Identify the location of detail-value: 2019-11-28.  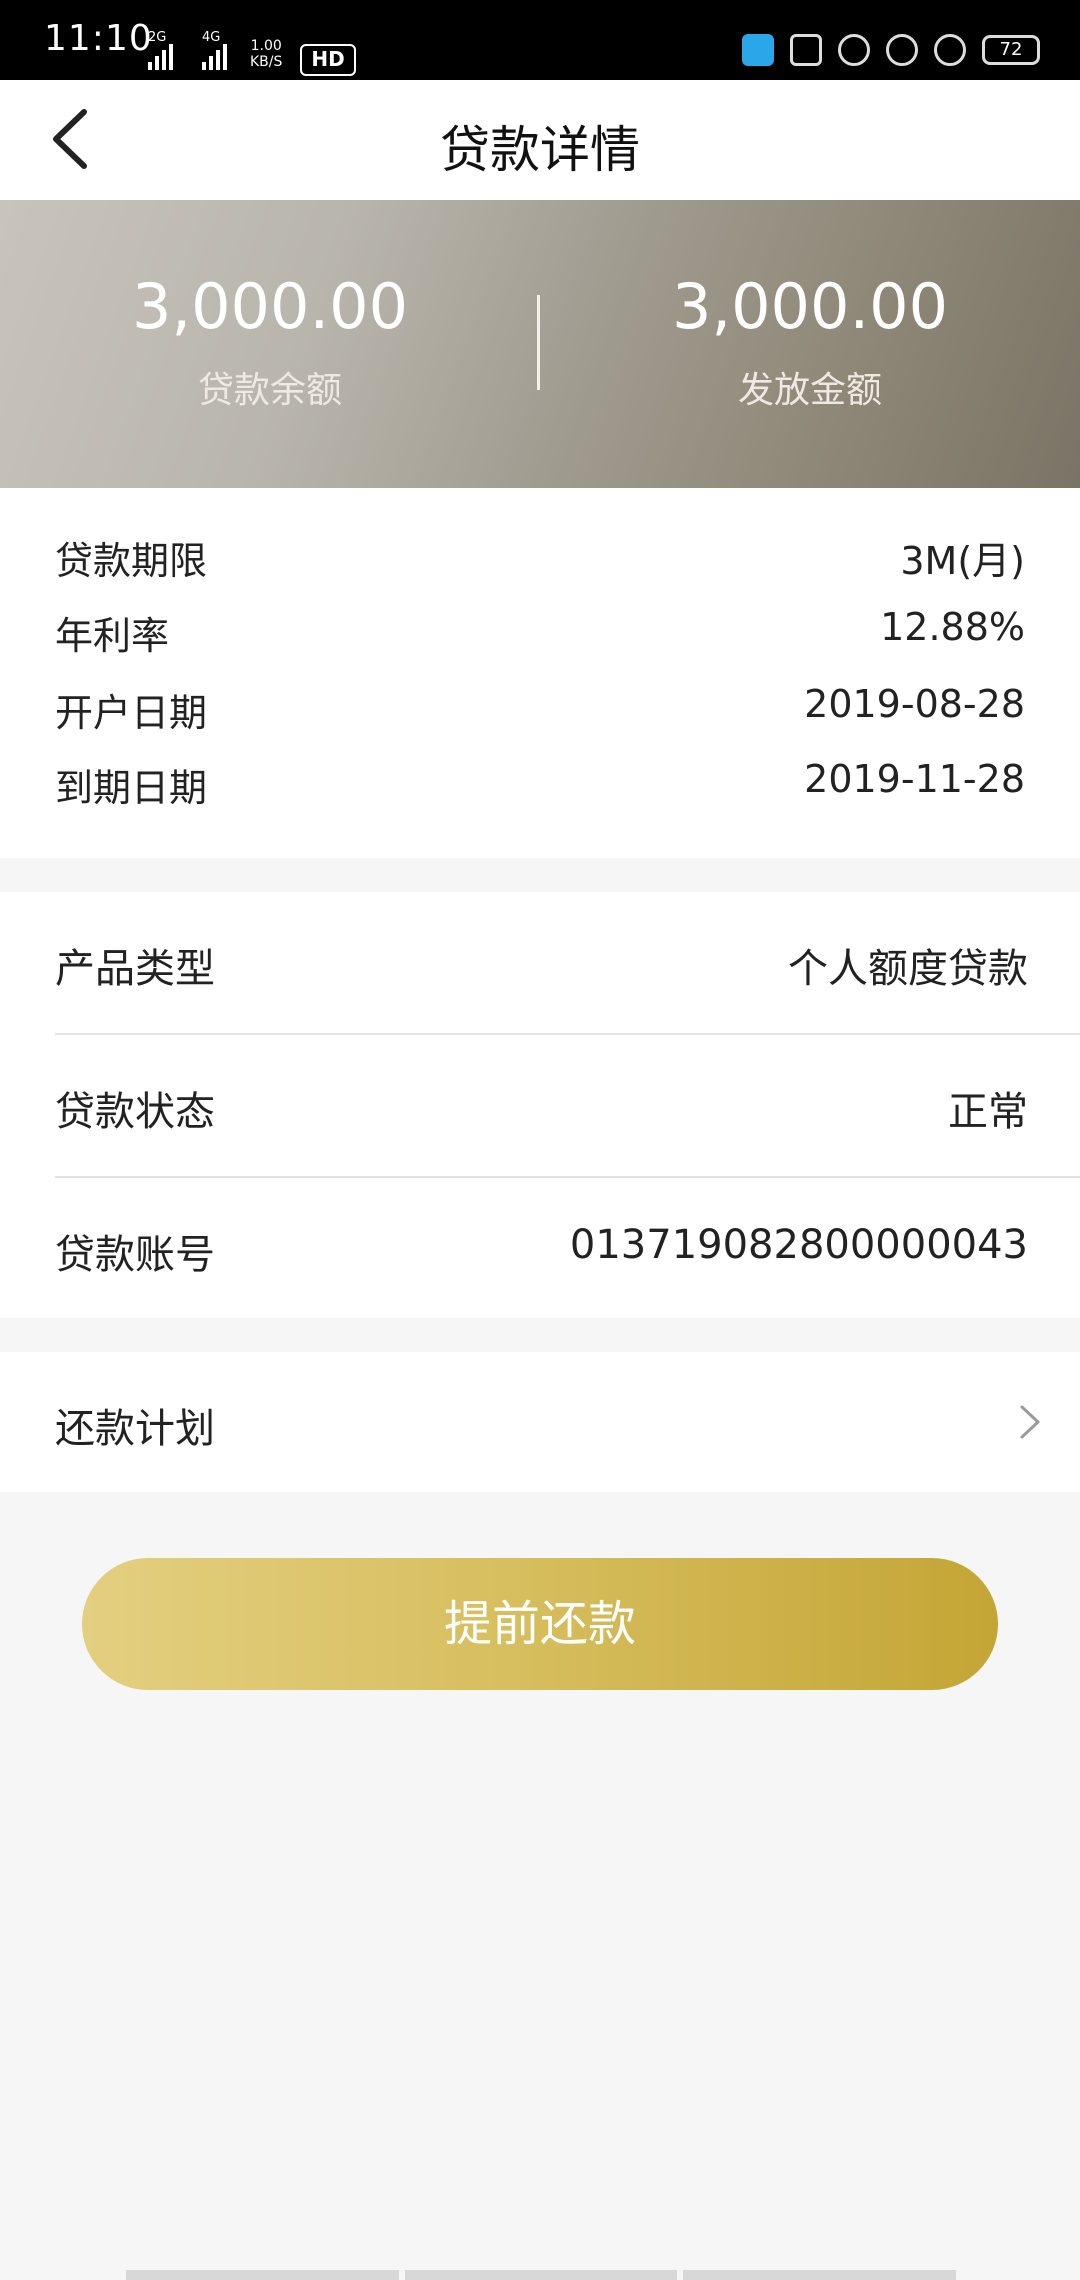
(914, 779).